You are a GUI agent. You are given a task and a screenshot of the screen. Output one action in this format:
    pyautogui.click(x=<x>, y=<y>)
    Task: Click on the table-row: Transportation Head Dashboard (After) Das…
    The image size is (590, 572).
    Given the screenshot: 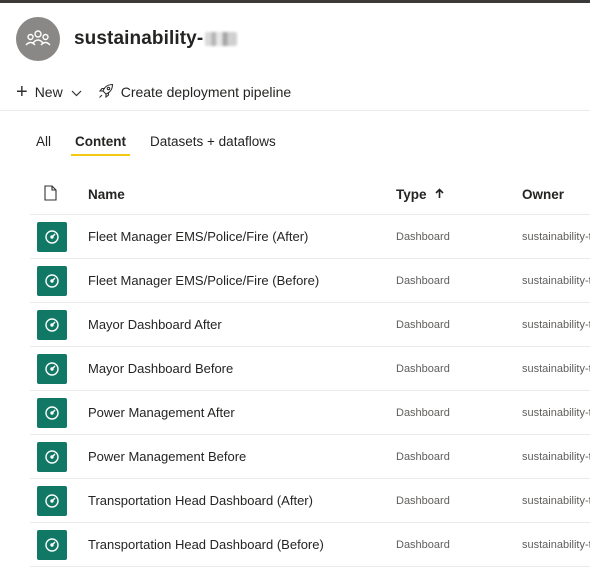 What is the action you would take?
    pyautogui.click(x=310, y=501)
    